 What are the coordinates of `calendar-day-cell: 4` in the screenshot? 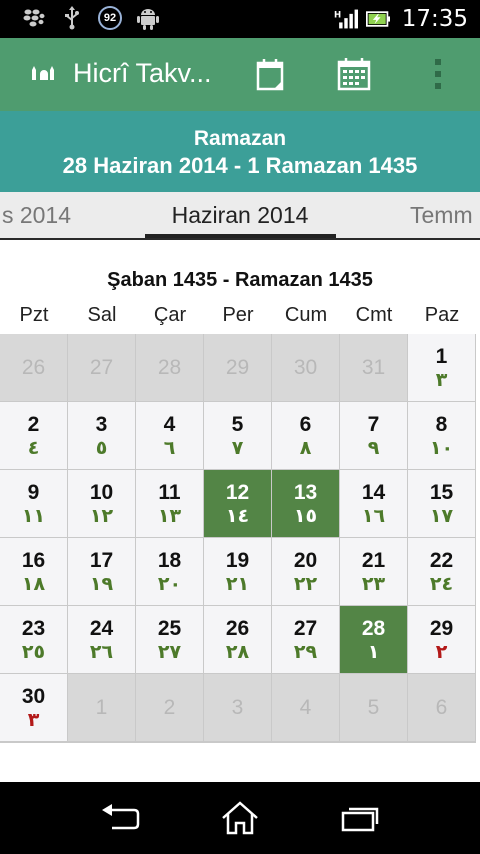 It's located at (305, 707).